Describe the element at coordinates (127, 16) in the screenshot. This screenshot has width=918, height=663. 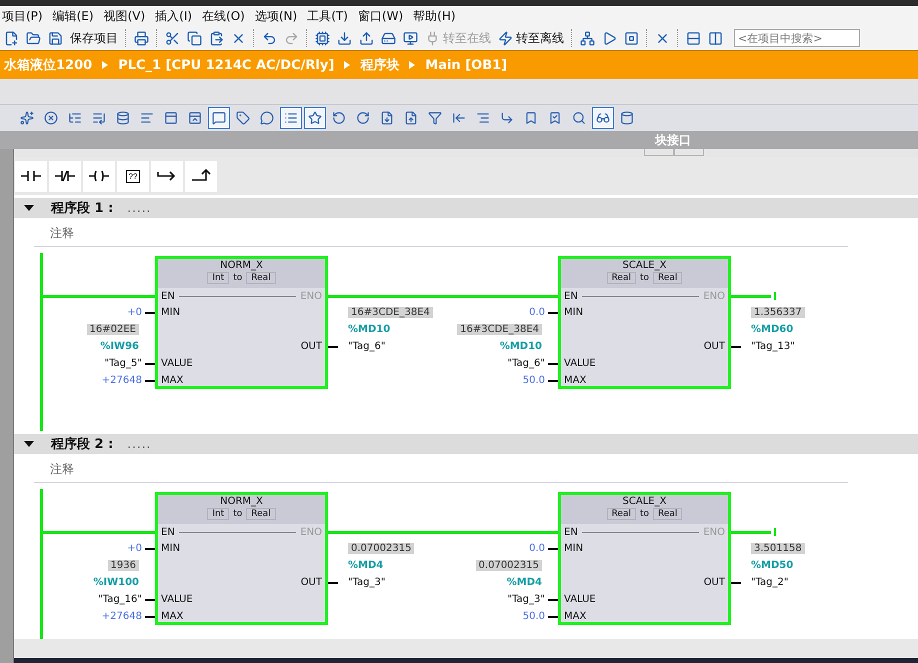
I see `menu-item: 视图(V)` at that location.